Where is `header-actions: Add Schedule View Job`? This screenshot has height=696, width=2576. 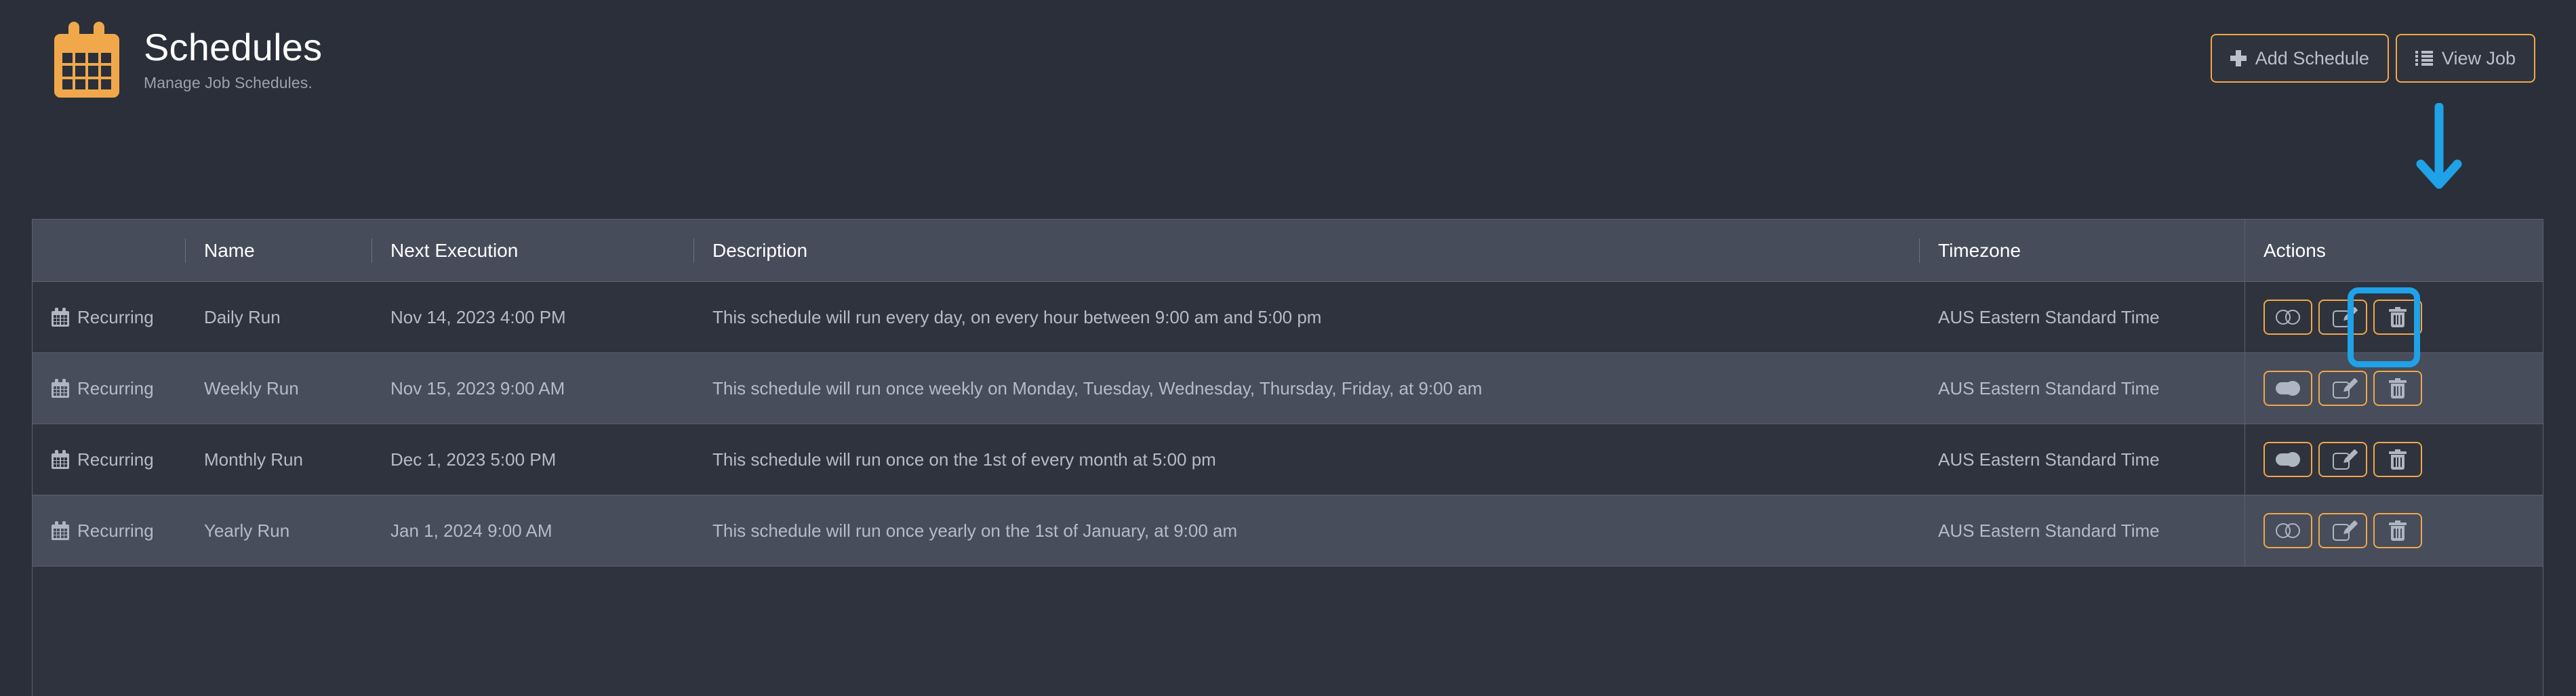 header-actions: Add Schedule View Job is located at coordinates (2372, 59).